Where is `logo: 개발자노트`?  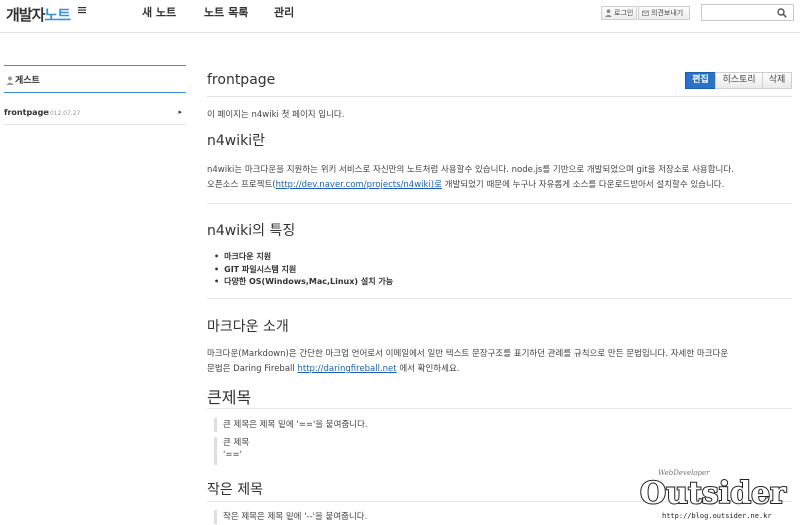 logo: 개발자노트 is located at coordinates (46, 15).